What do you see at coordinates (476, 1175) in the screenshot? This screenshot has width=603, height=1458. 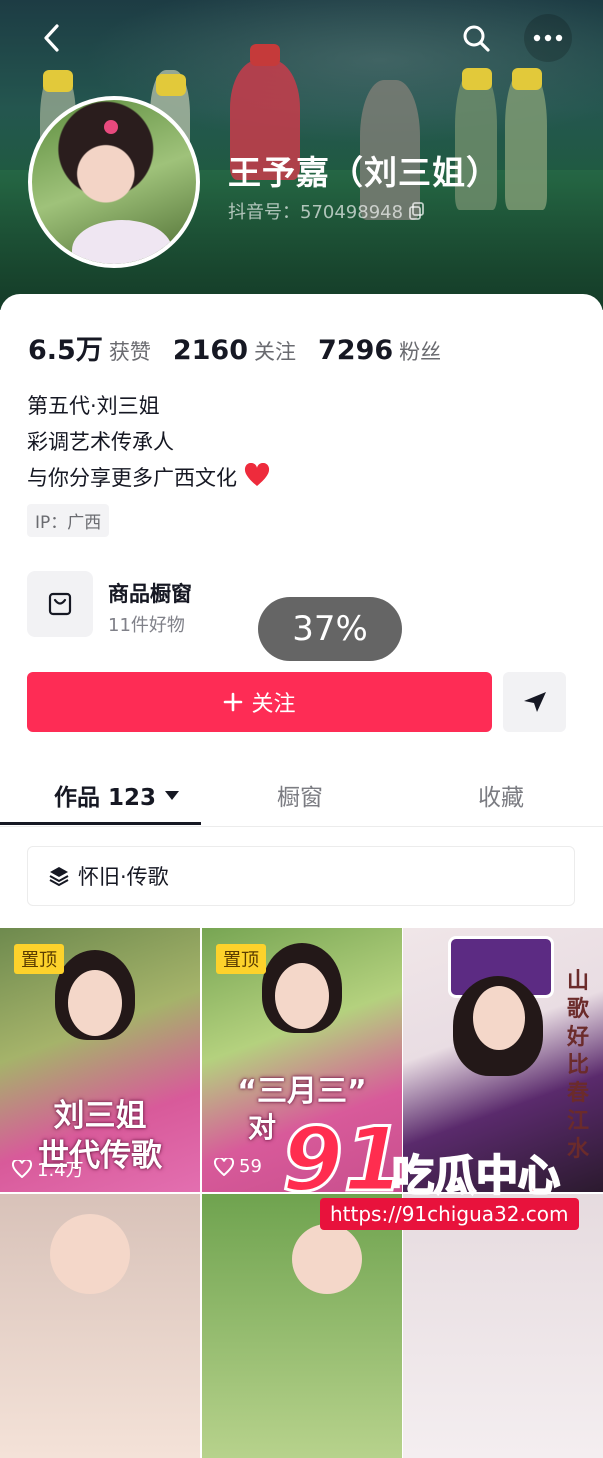 I see `watermark-text: 吃瓜中心` at bounding box center [476, 1175].